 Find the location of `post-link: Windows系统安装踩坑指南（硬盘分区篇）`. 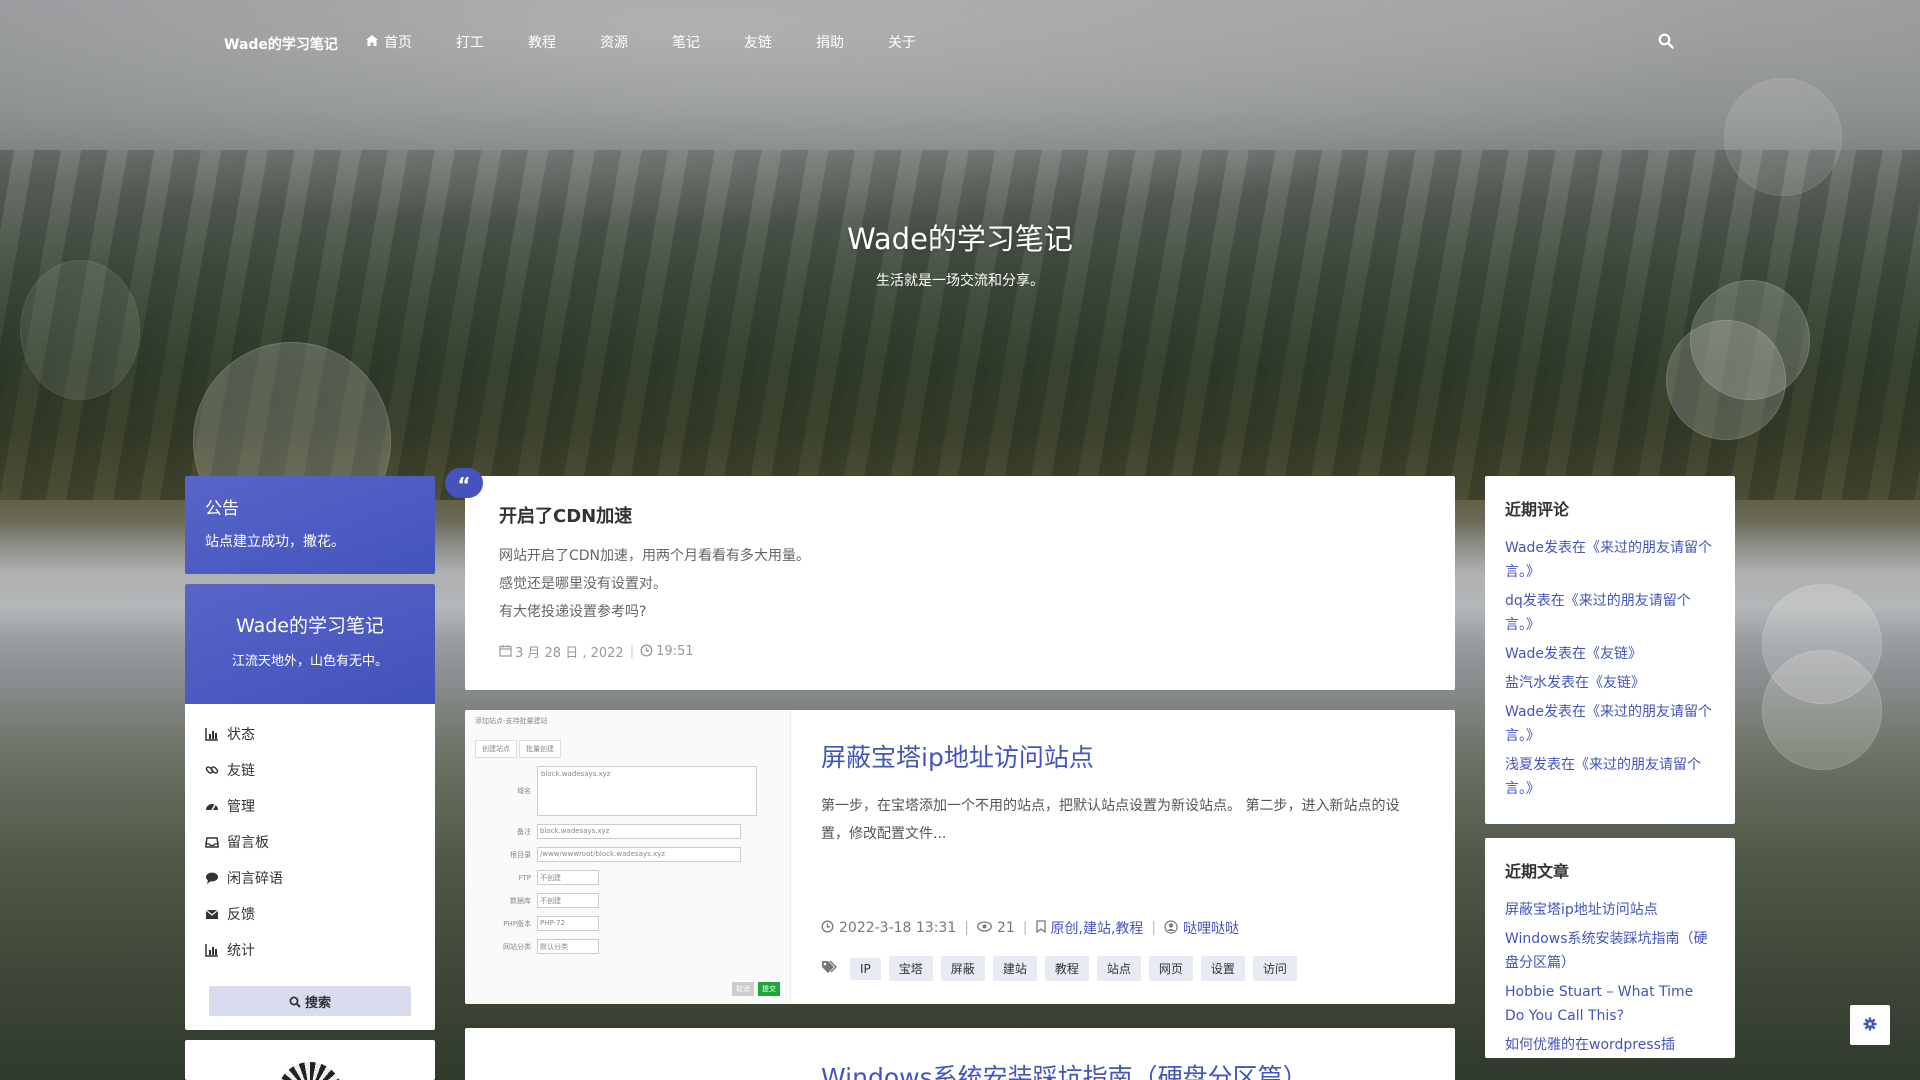

post-link: Windows系统安装踩坑指南（硬盘分区篇） is located at coordinates (1610, 951).